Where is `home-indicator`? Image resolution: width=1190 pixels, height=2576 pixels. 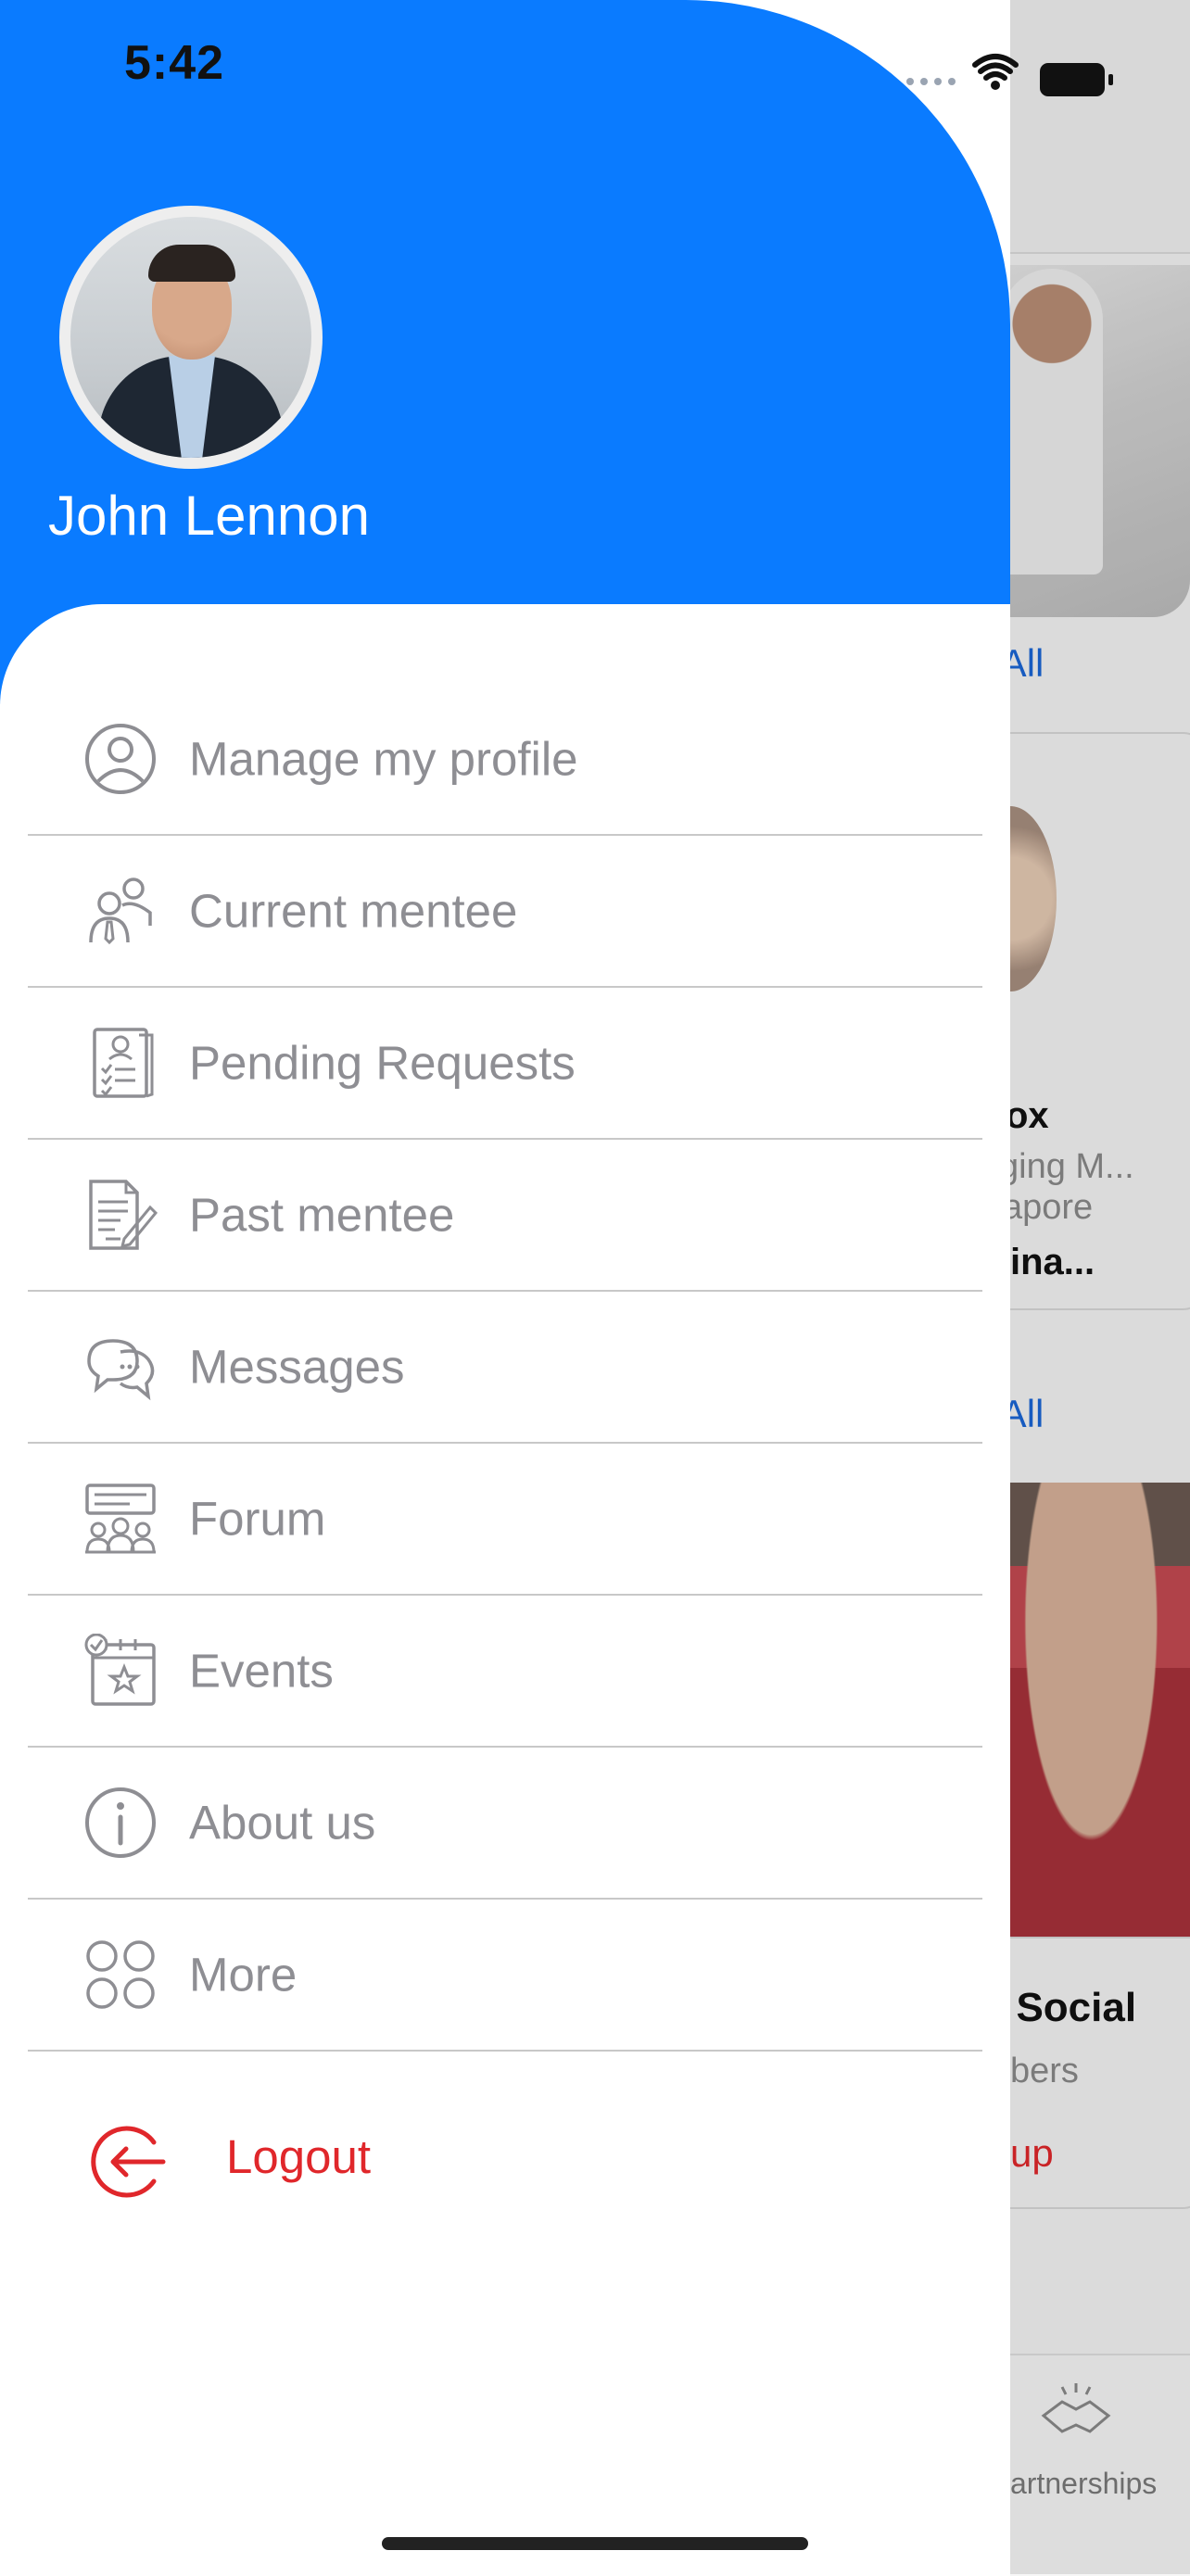
home-indicator is located at coordinates (595, 2543).